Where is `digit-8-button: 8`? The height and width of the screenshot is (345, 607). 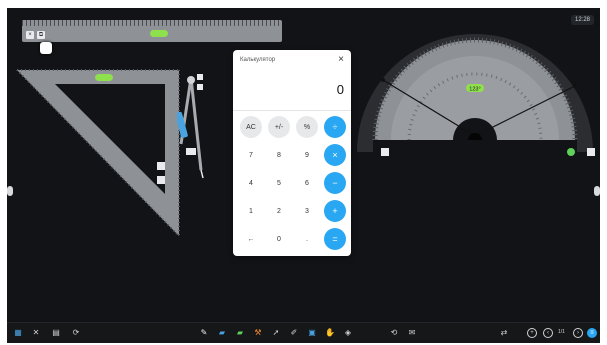 digit-8-button: 8 is located at coordinates (279, 155).